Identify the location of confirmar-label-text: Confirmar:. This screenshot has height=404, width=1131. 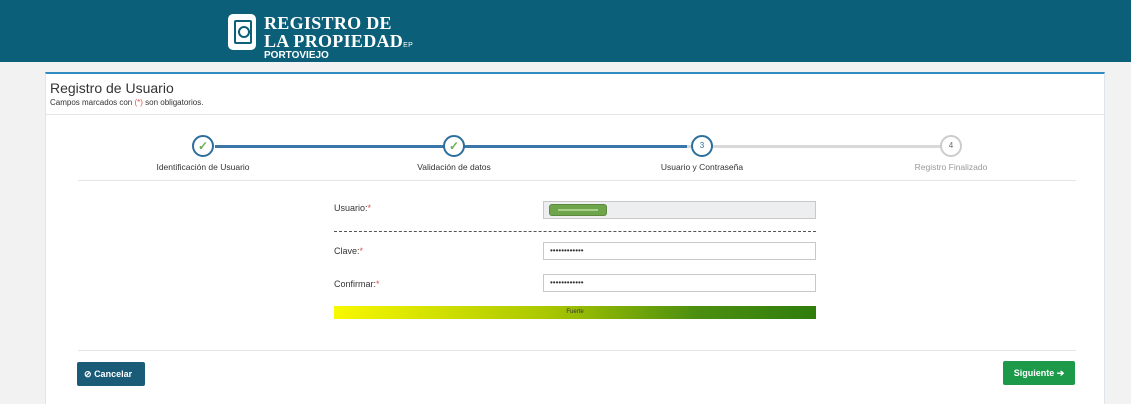
(355, 284).